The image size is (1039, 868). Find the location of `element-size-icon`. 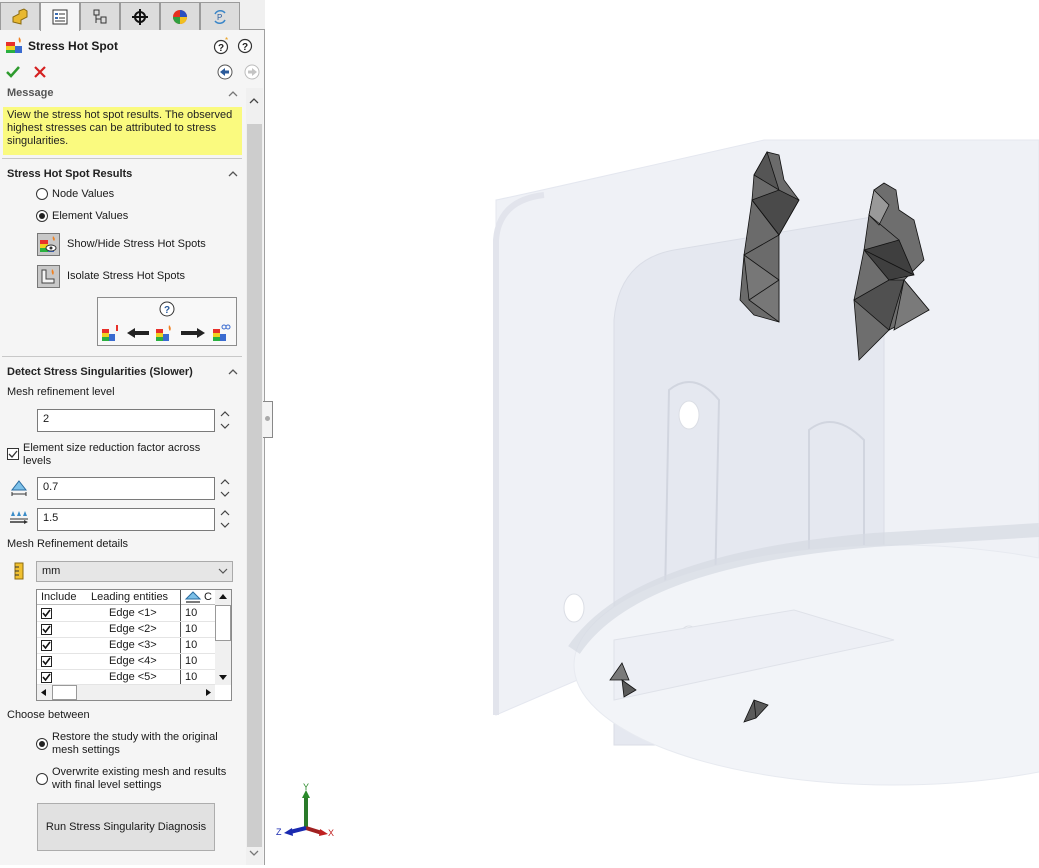

element-size-icon is located at coordinates (193, 597).